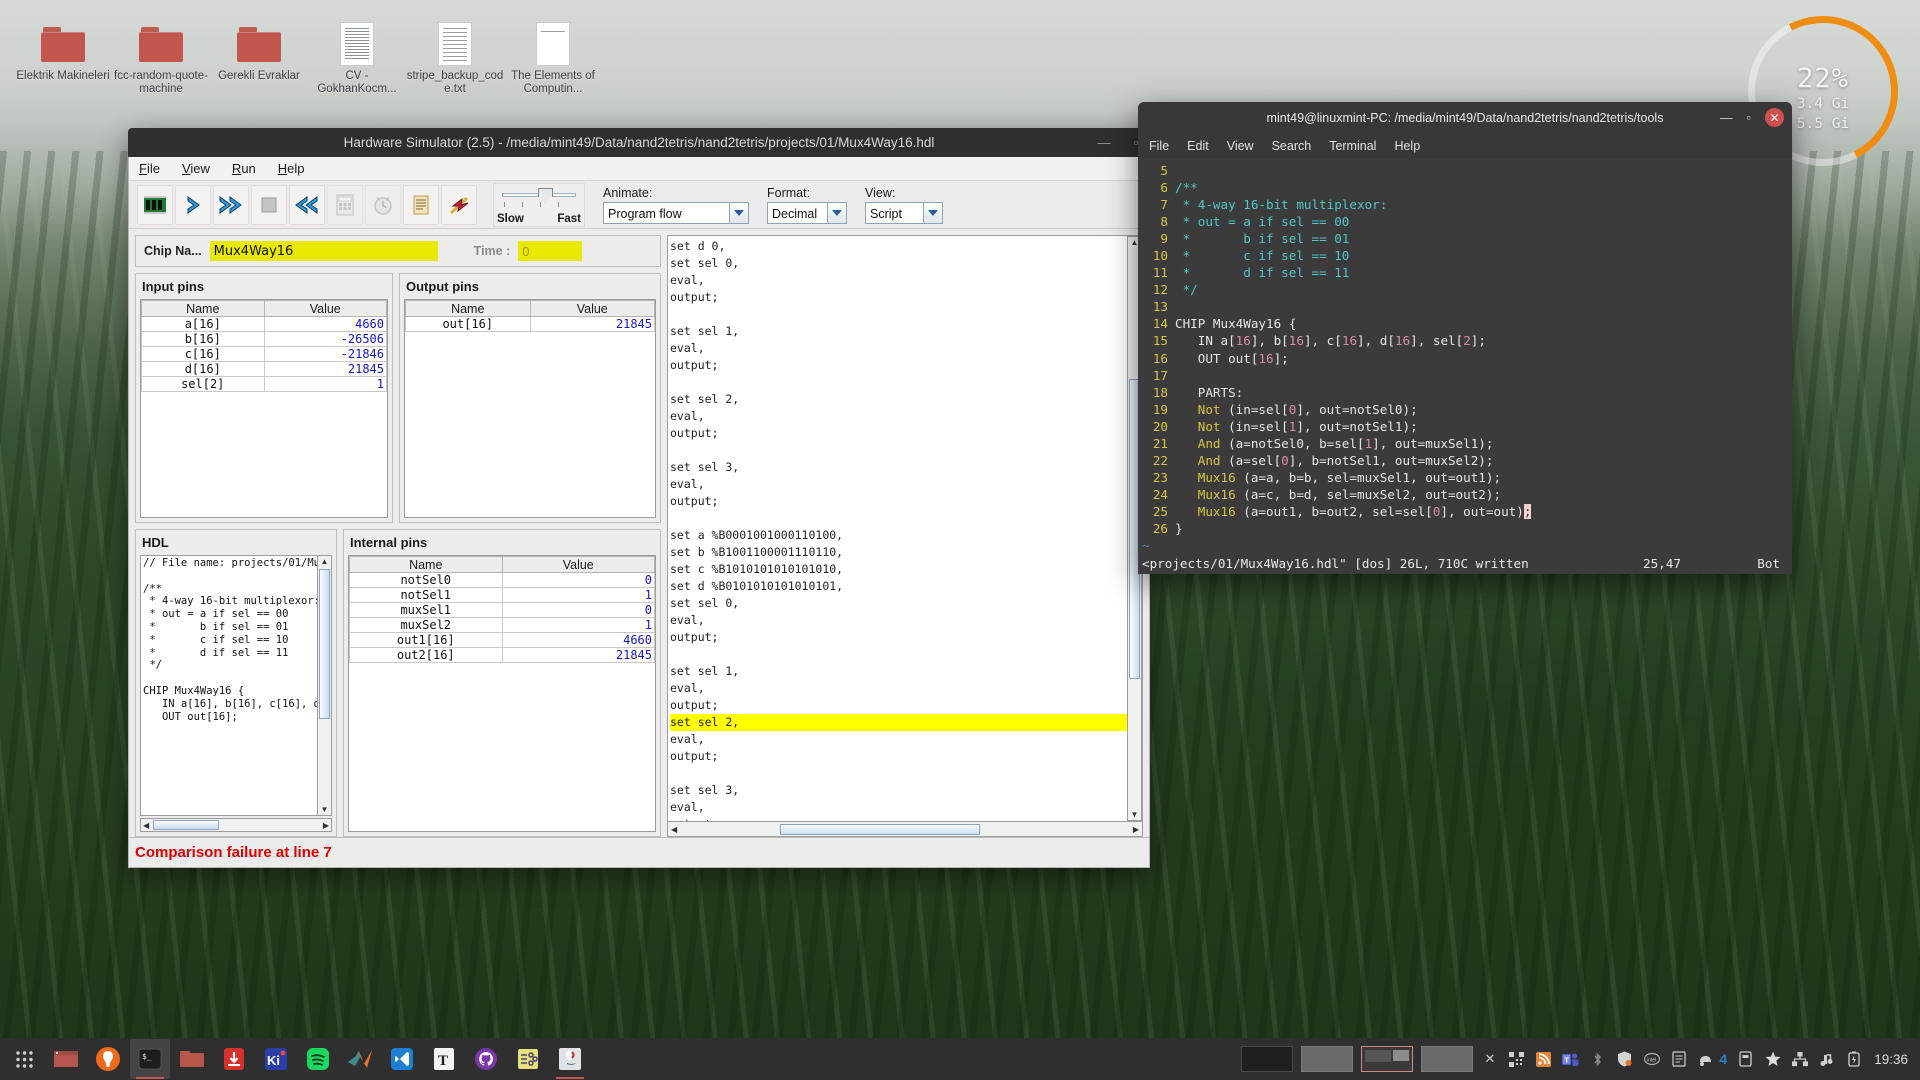 The image size is (1920, 1080). I want to click on clock-icon, so click(383, 204).